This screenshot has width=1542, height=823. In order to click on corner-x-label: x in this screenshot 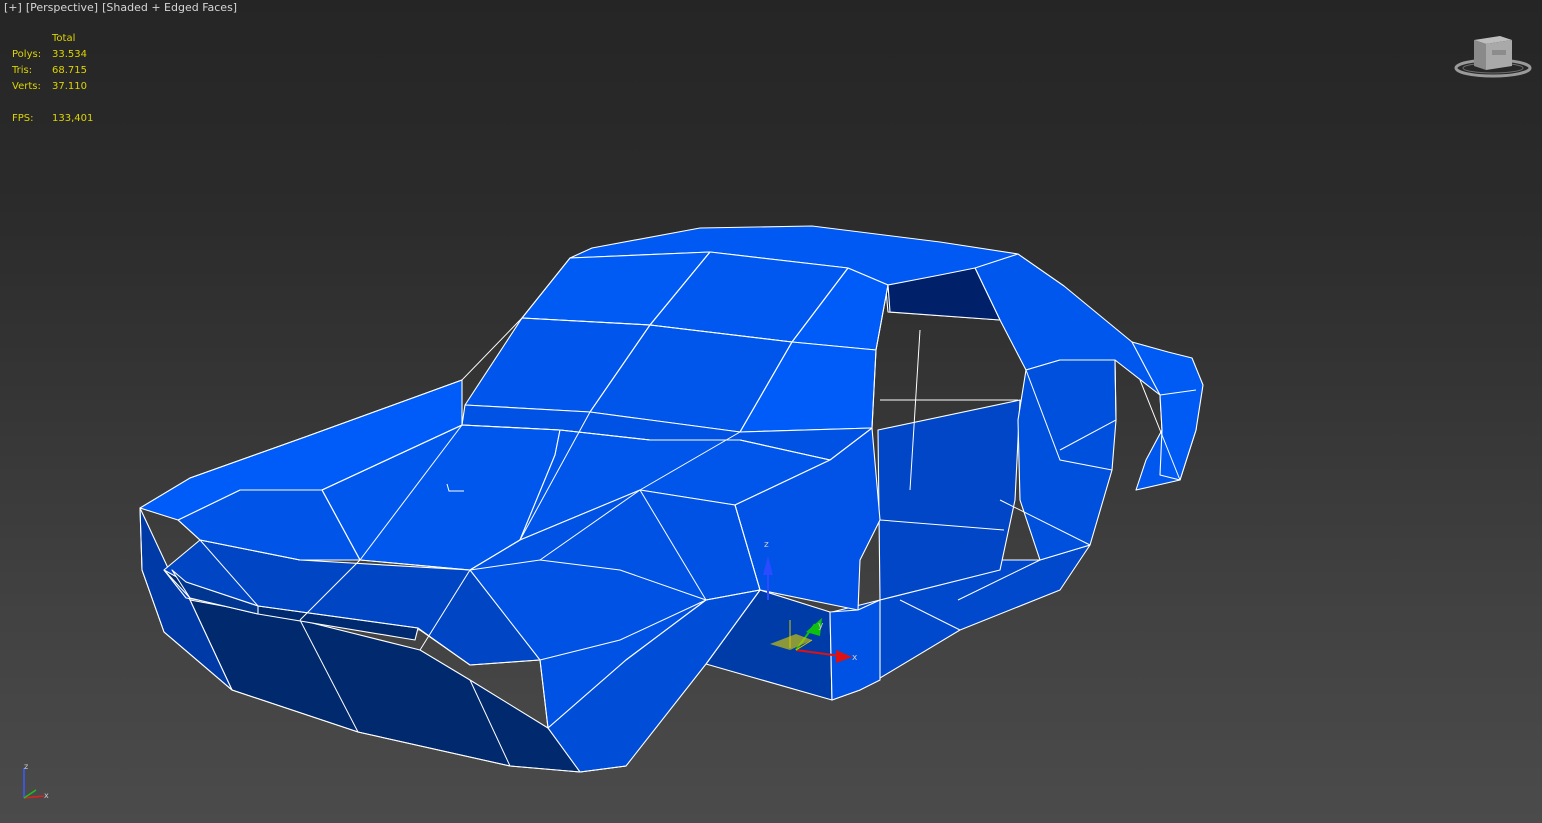, I will do `click(46, 795)`.